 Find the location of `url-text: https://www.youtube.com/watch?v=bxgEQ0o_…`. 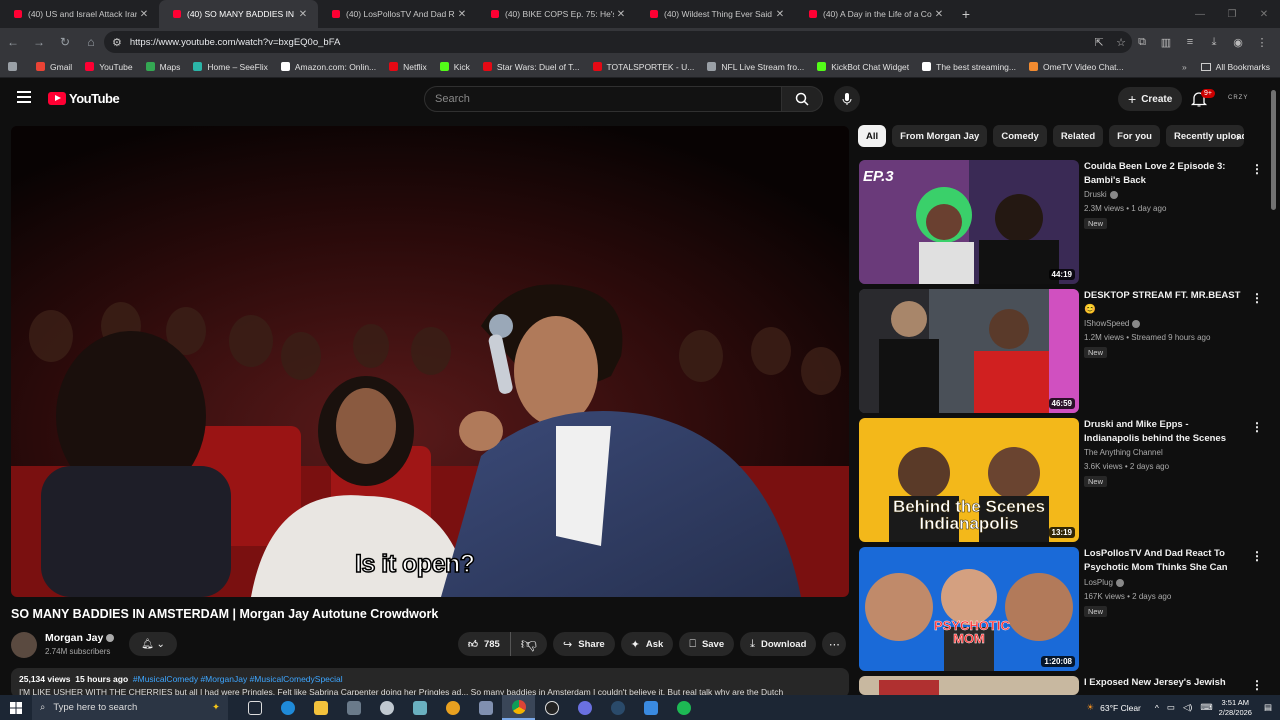

url-text: https://www.youtube.com/watch?v=bxgEQ0o_… is located at coordinates (235, 42).